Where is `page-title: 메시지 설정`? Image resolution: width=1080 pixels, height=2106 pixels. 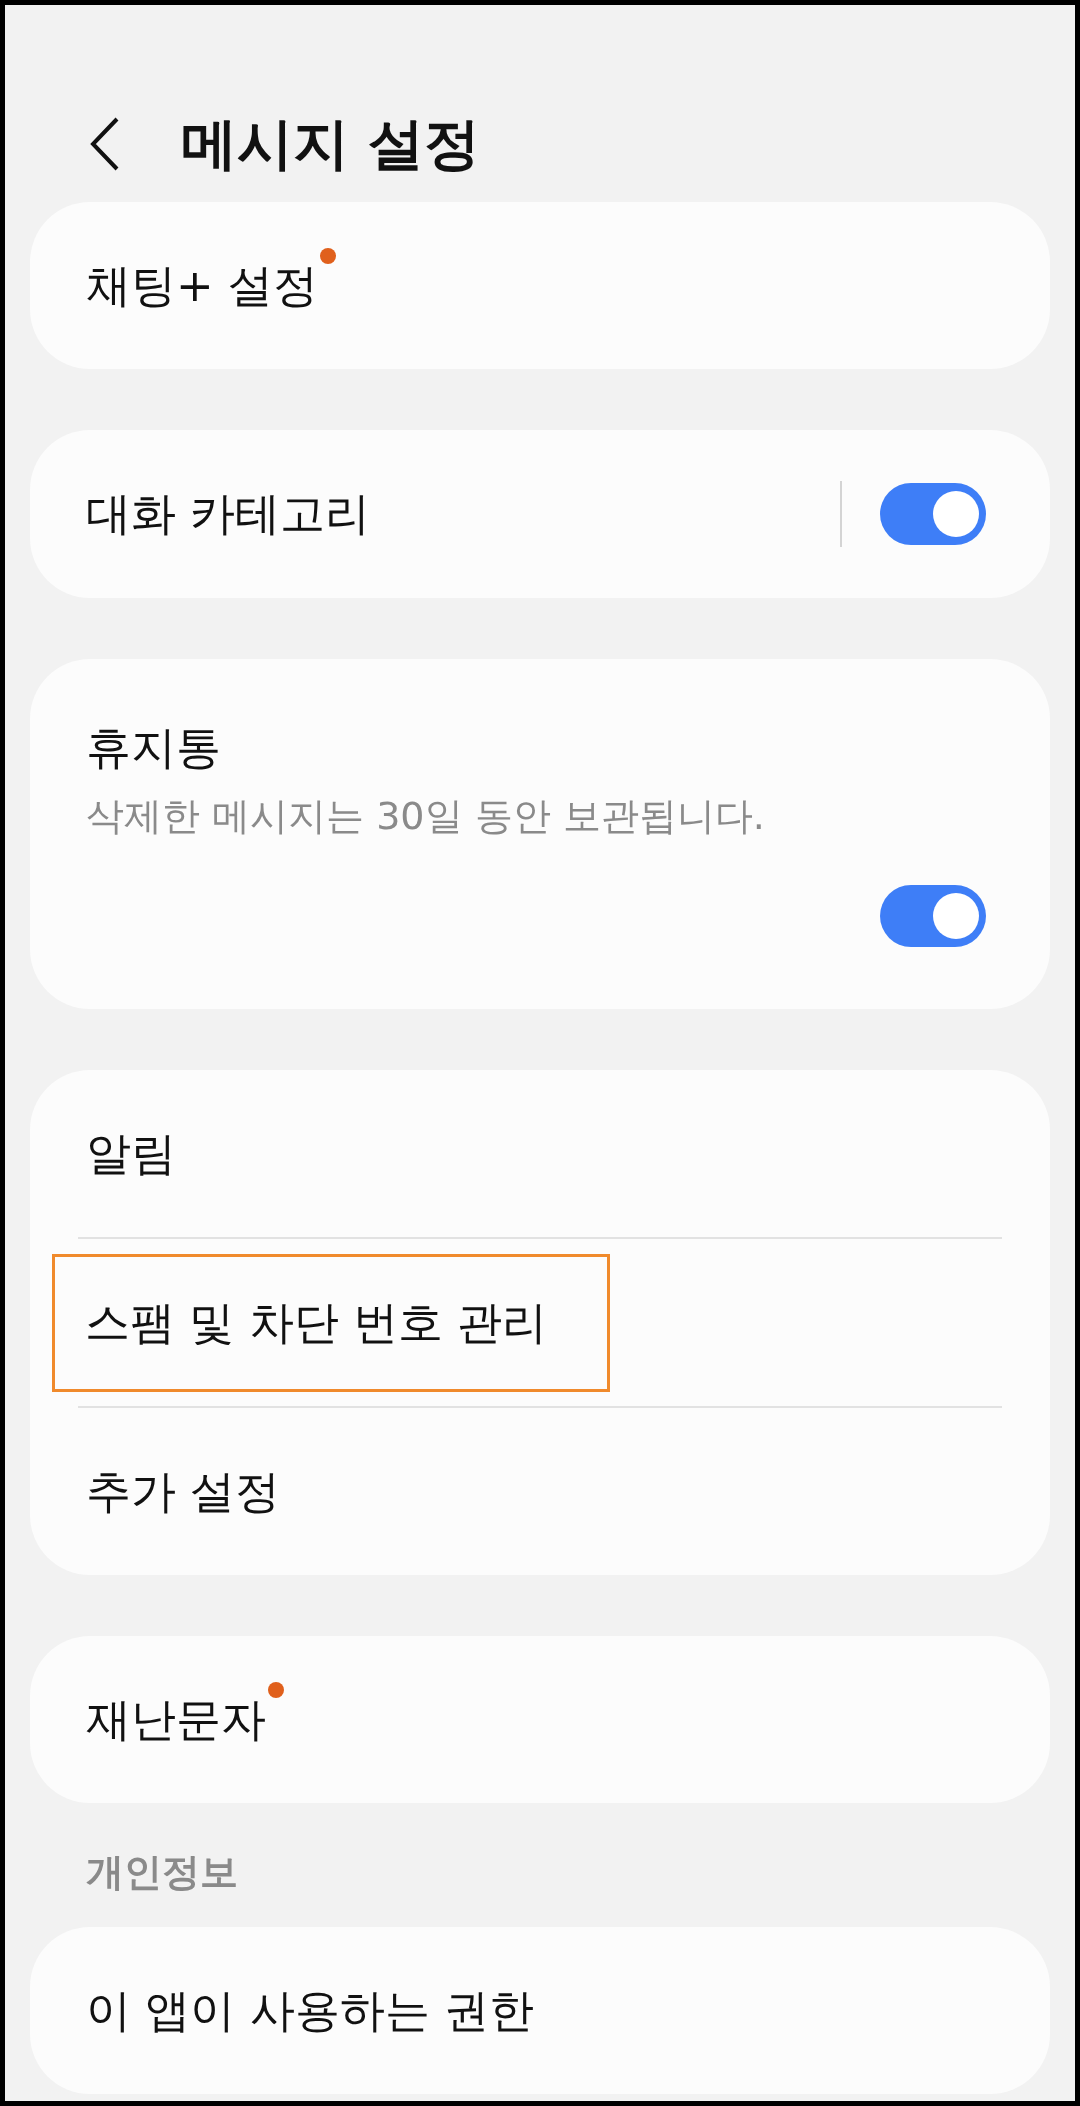
page-title: 메시지 설정 is located at coordinates (331, 143).